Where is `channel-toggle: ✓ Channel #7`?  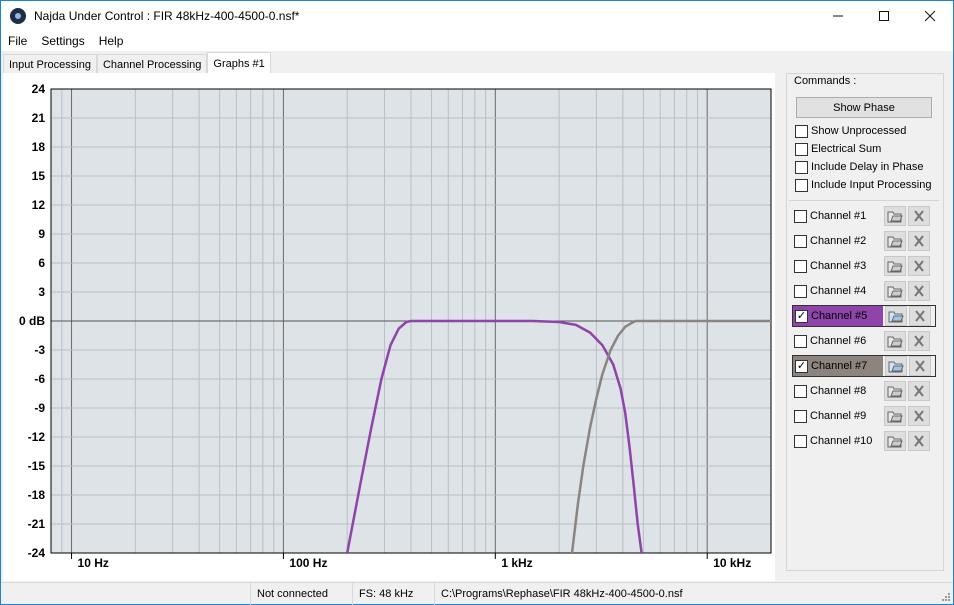
channel-toggle: ✓ Channel #7 is located at coordinates (838, 366).